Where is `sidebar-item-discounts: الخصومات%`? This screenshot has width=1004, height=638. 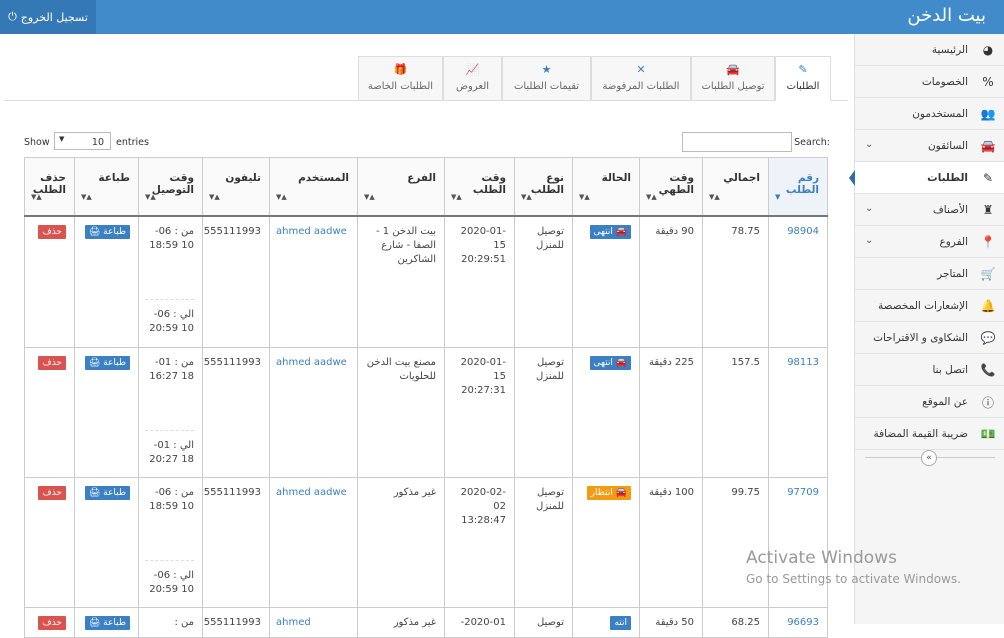
sidebar-item-discounts: الخصومات% is located at coordinates (929, 82).